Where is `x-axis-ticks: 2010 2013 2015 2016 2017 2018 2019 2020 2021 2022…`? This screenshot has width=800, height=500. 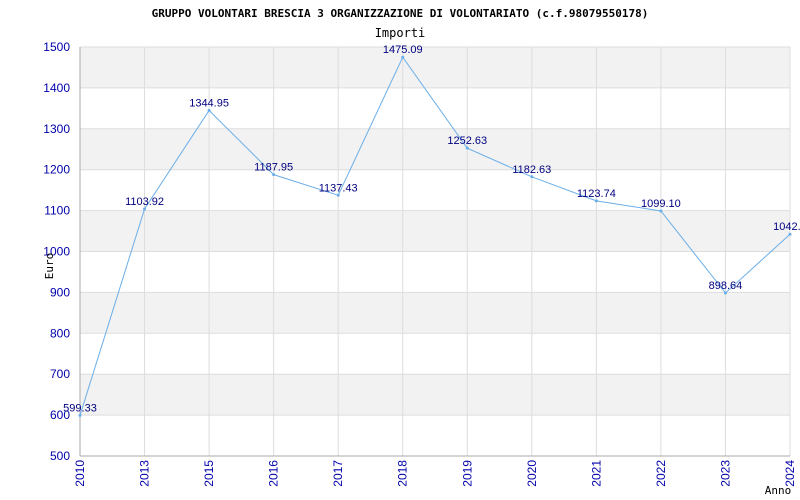
x-axis-ticks: 2010 2013 2015 2016 2017 2018 2019 2020 2021 2022… is located at coordinates (435, 473).